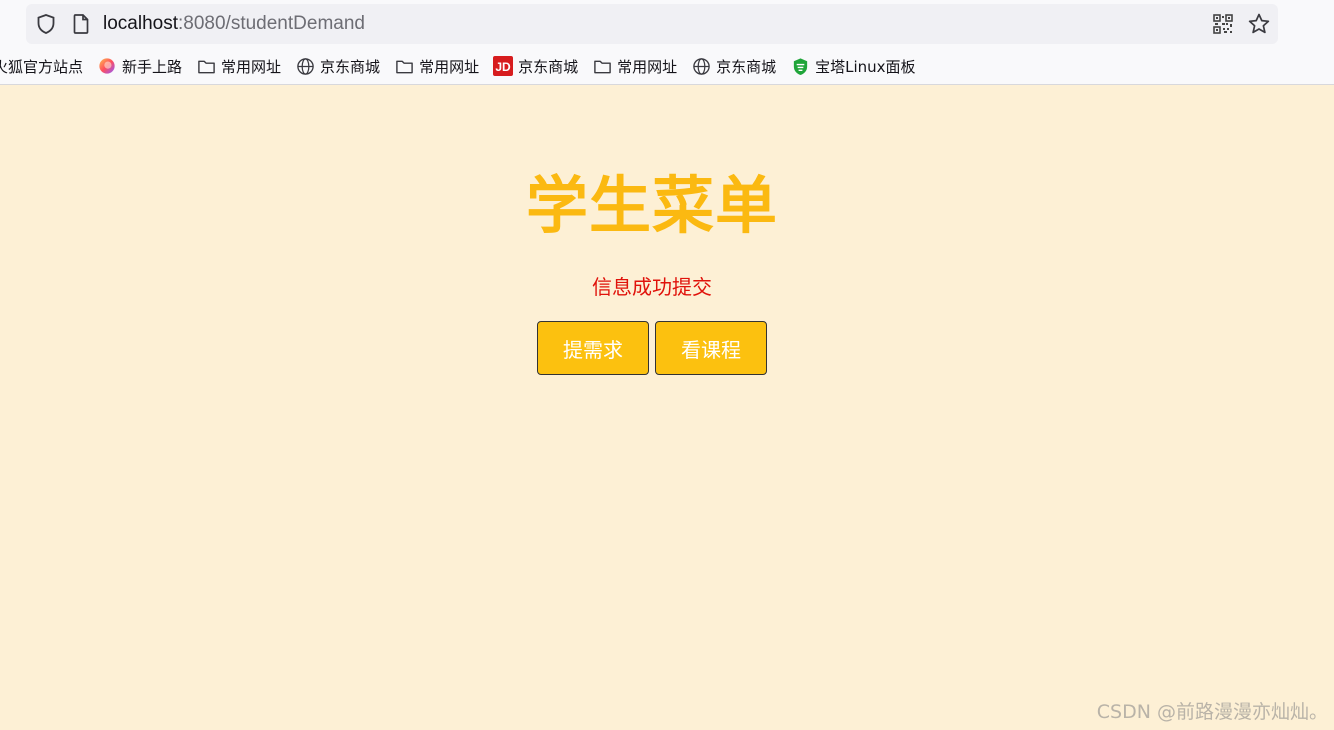 The height and width of the screenshot is (730, 1334). Describe the element at coordinates (81, 24) in the screenshot. I see `page-icon` at that location.